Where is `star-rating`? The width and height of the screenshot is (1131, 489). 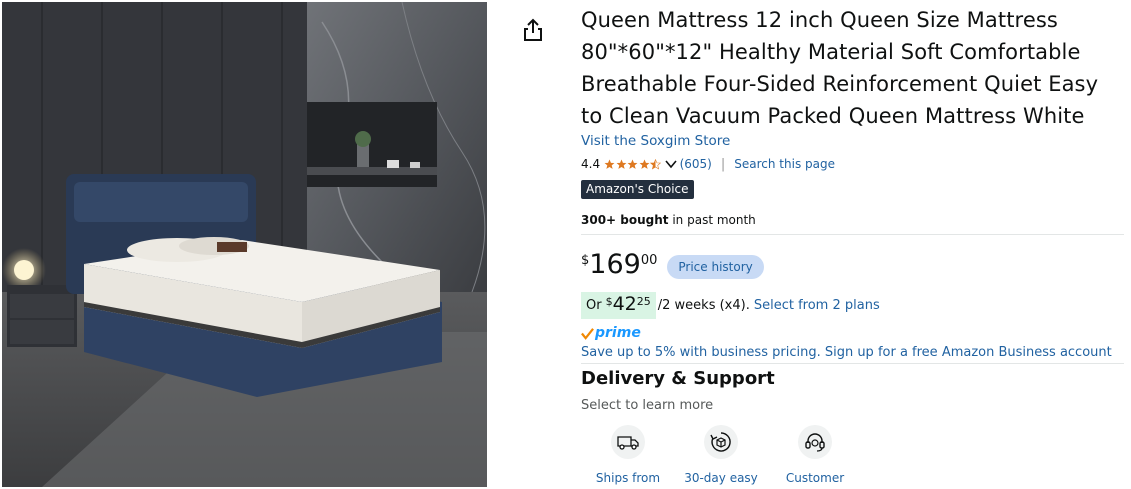 star-rating is located at coordinates (633, 164).